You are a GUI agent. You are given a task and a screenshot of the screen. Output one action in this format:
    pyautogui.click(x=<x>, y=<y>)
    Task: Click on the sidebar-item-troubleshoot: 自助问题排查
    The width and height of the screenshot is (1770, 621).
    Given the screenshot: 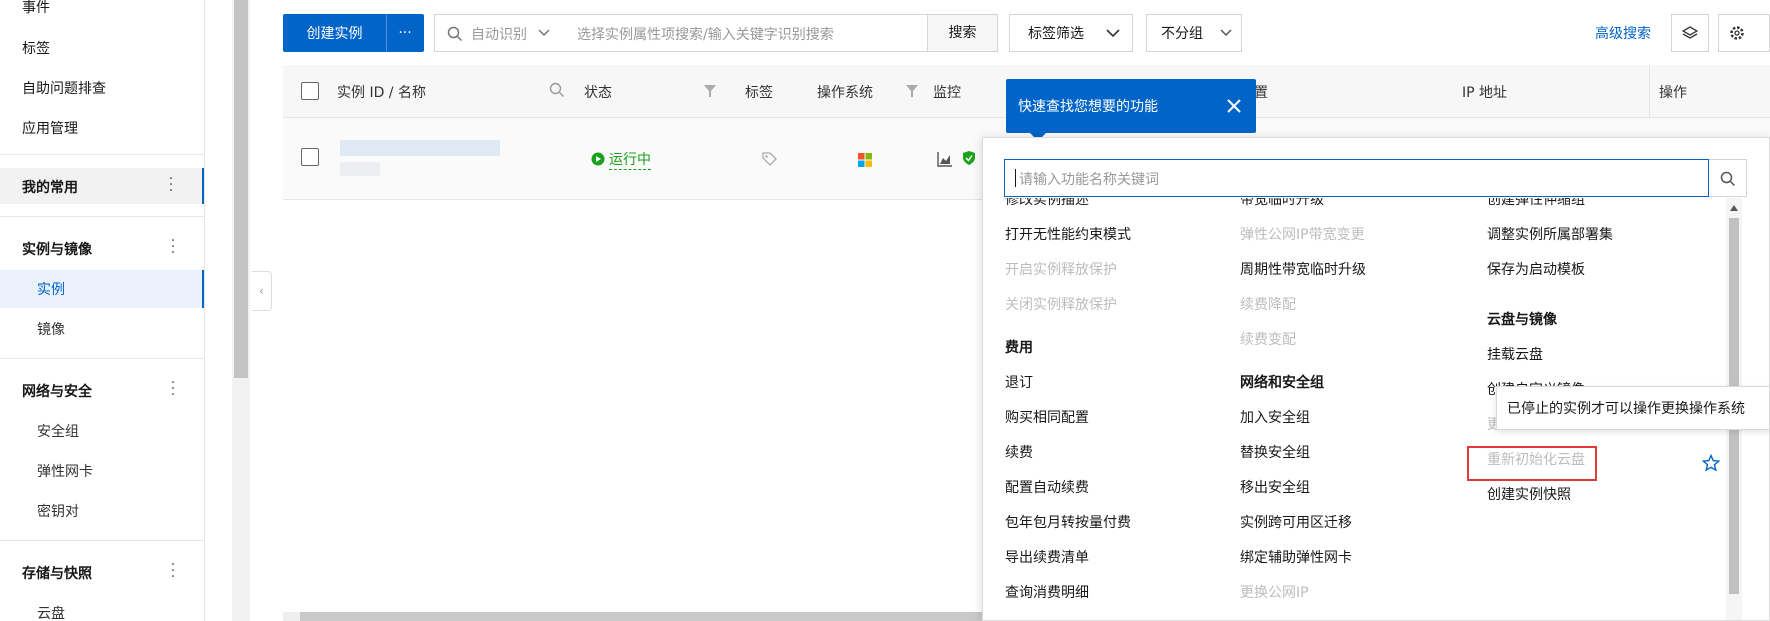 What is the action you would take?
    pyautogui.click(x=64, y=88)
    